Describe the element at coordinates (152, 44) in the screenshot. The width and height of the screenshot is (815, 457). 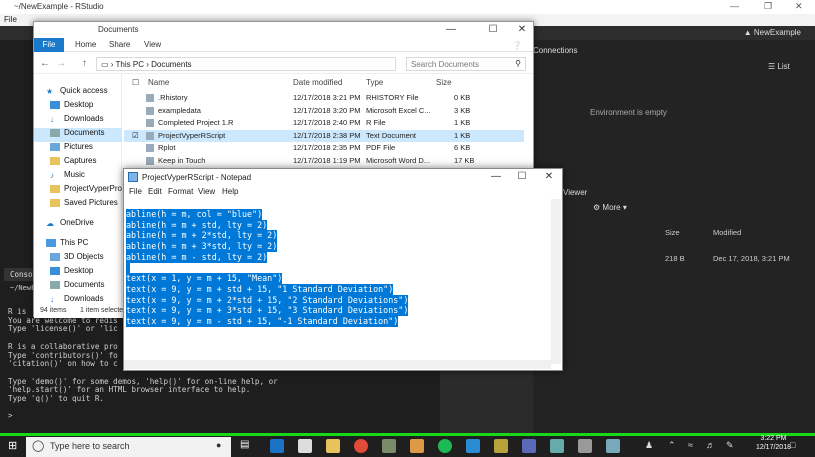
I see `ribbon-view-tab: View` at that location.